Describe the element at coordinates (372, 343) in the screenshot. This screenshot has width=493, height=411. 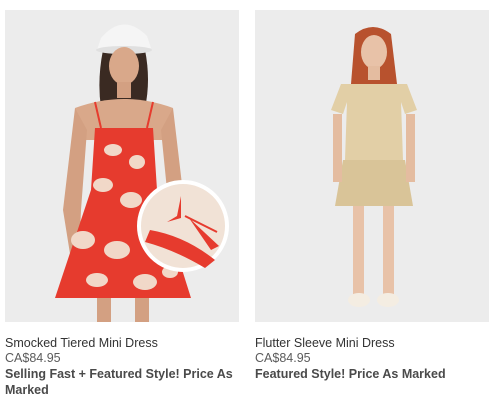
I see `product-name: Flutter Sleeve Mini Dress` at that location.